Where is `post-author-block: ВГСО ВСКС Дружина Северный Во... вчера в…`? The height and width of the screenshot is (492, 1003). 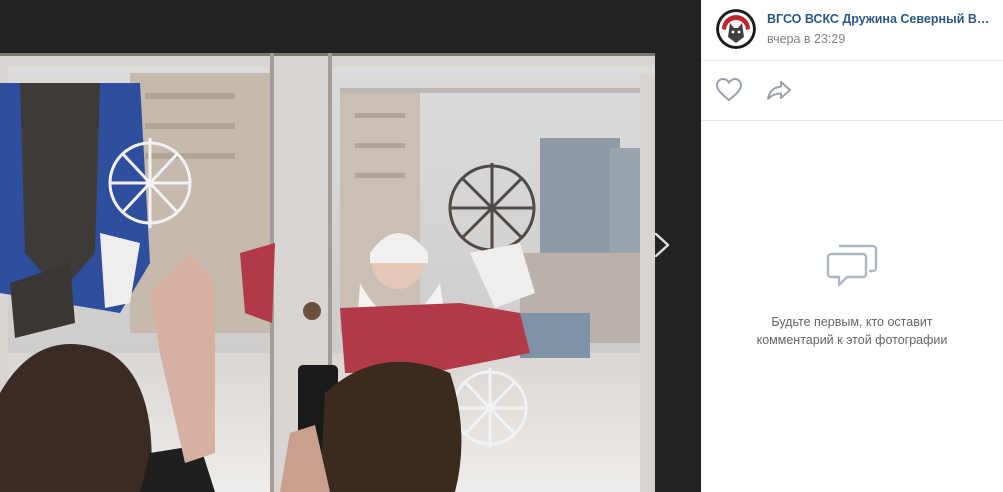
post-author-block: ВГСО ВСКС Дружина Северный Во... вчера в… is located at coordinates (852, 30).